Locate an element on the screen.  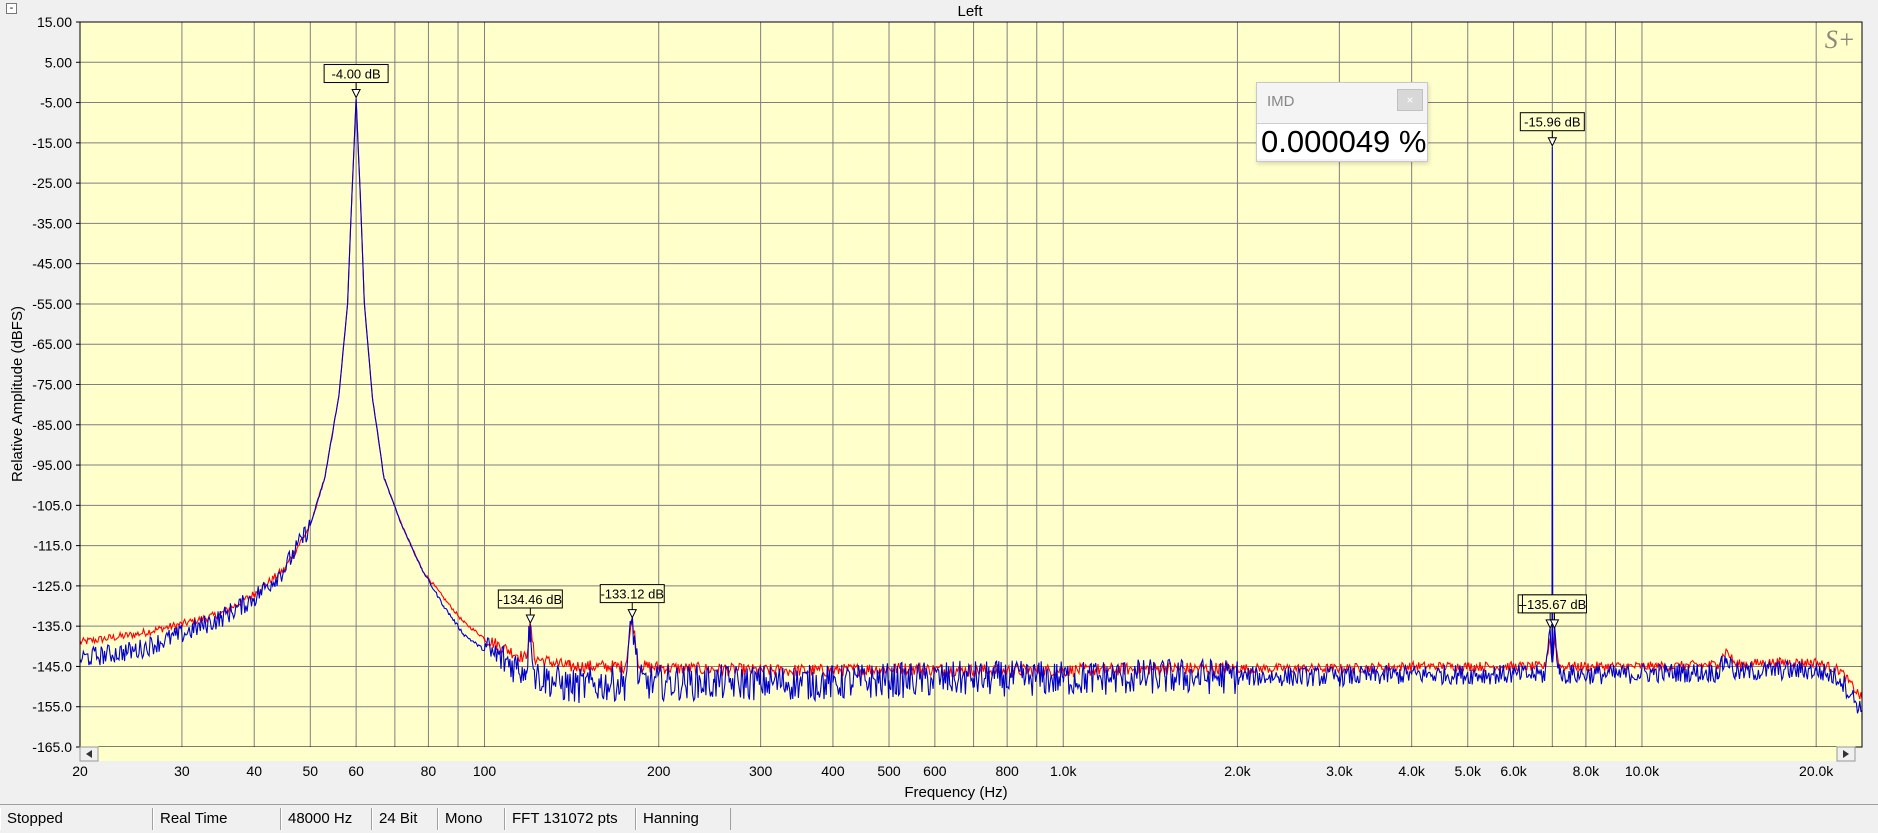
x-tick-label: 1.0k is located at coordinates (1063, 771).